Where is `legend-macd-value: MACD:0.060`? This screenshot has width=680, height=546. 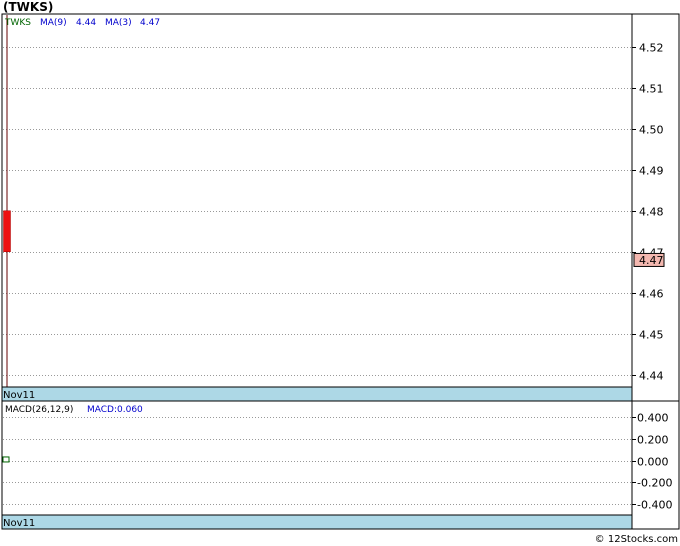
legend-macd-value: MACD:0.060 is located at coordinates (115, 410).